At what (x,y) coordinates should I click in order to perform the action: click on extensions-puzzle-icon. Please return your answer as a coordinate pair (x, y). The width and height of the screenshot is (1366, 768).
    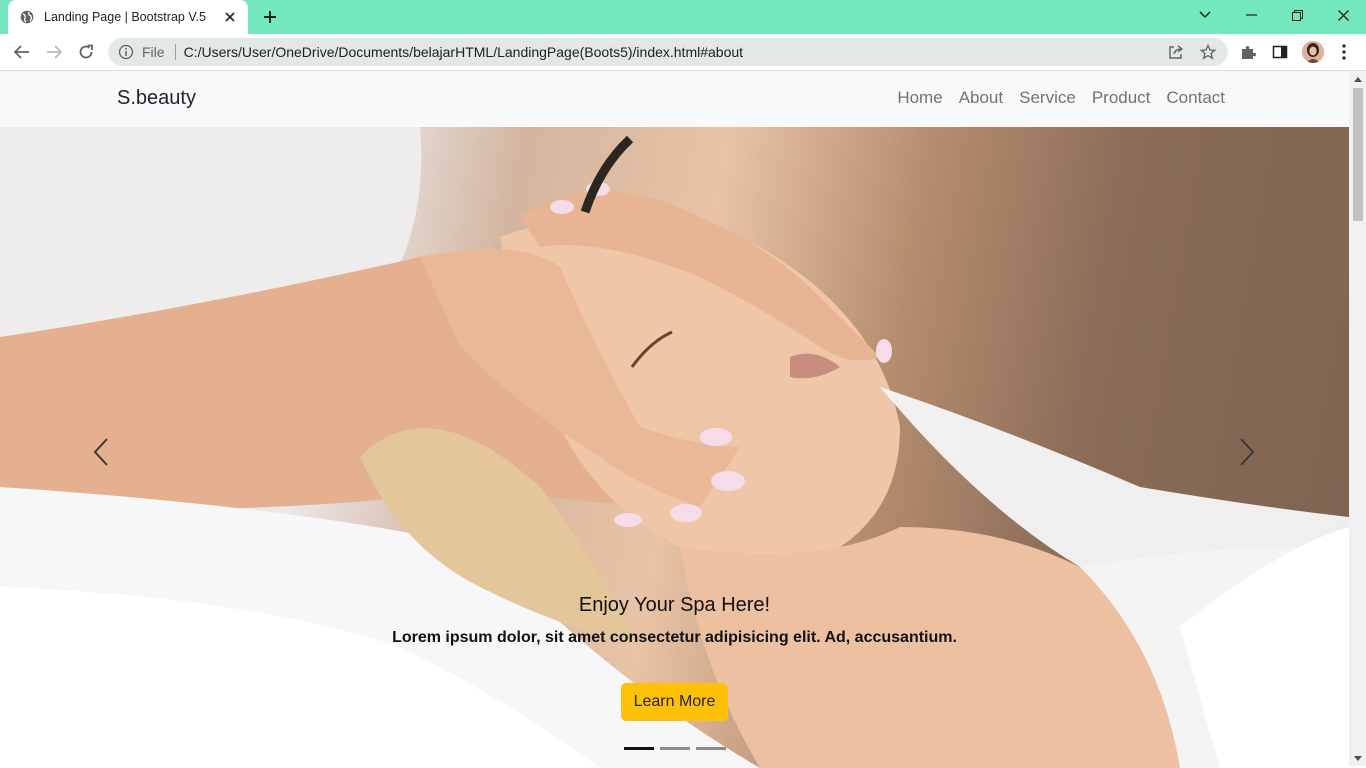
    Looking at the image, I should click on (1248, 52).